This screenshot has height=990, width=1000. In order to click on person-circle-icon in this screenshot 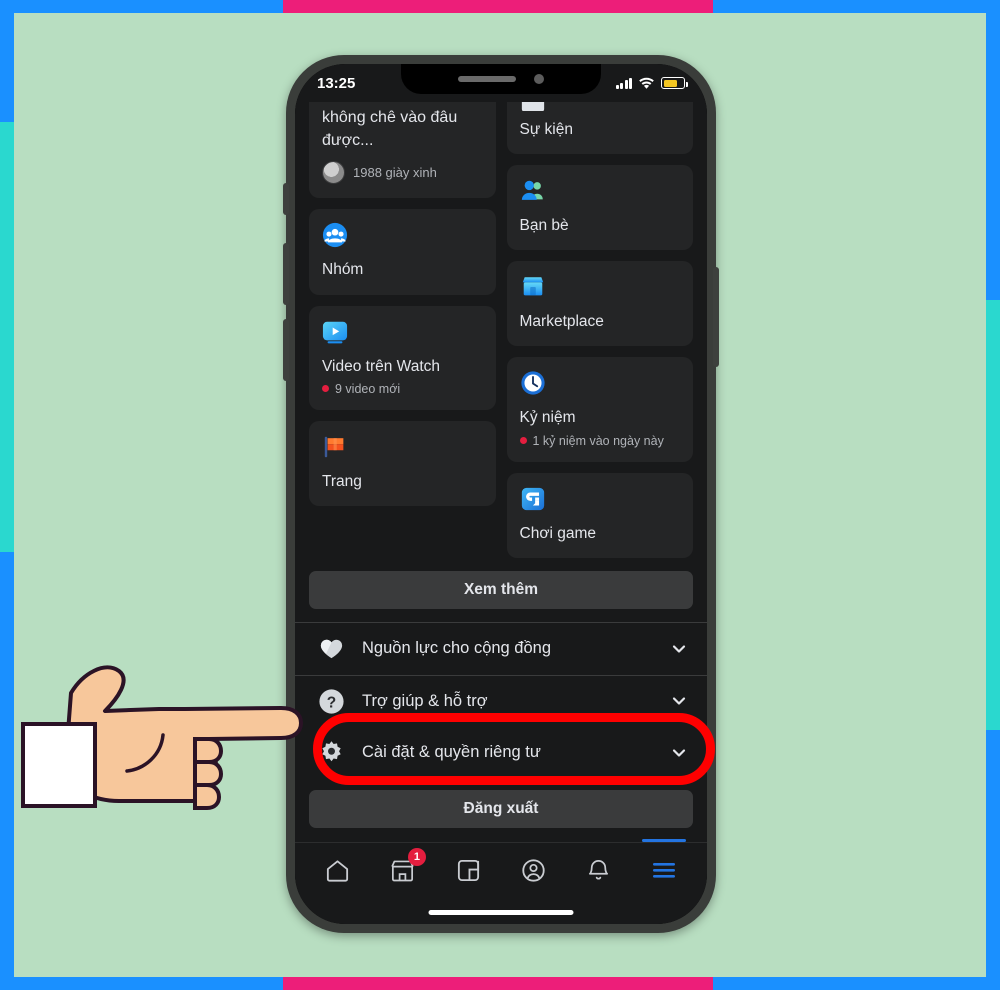, I will do `click(533, 870)`.